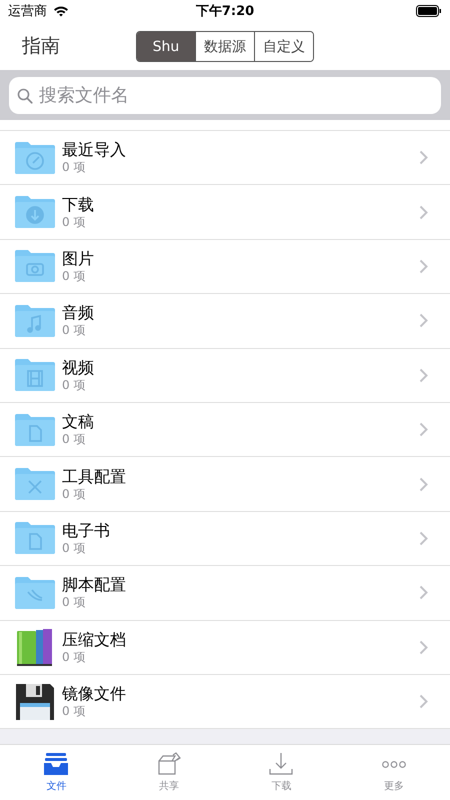 This screenshot has height=800, width=450. Describe the element at coordinates (78, 258) in the screenshot. I see `folder-name: 图片` at that location.